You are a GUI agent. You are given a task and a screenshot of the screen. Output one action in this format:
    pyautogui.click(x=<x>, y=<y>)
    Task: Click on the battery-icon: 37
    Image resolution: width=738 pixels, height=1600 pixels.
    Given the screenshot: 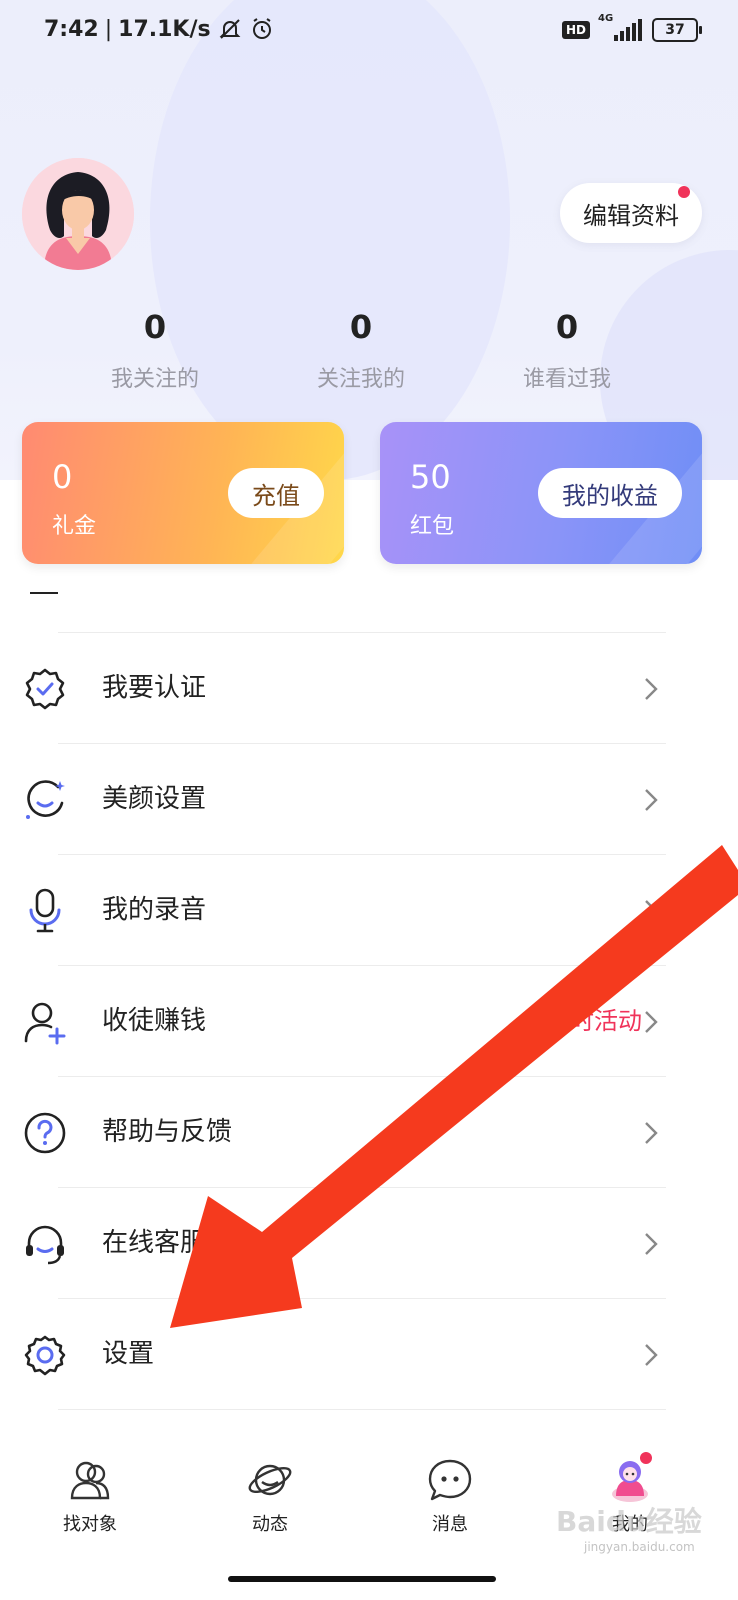 What is the action you would take?
    pyautogui.click(x=677, y=30)
    